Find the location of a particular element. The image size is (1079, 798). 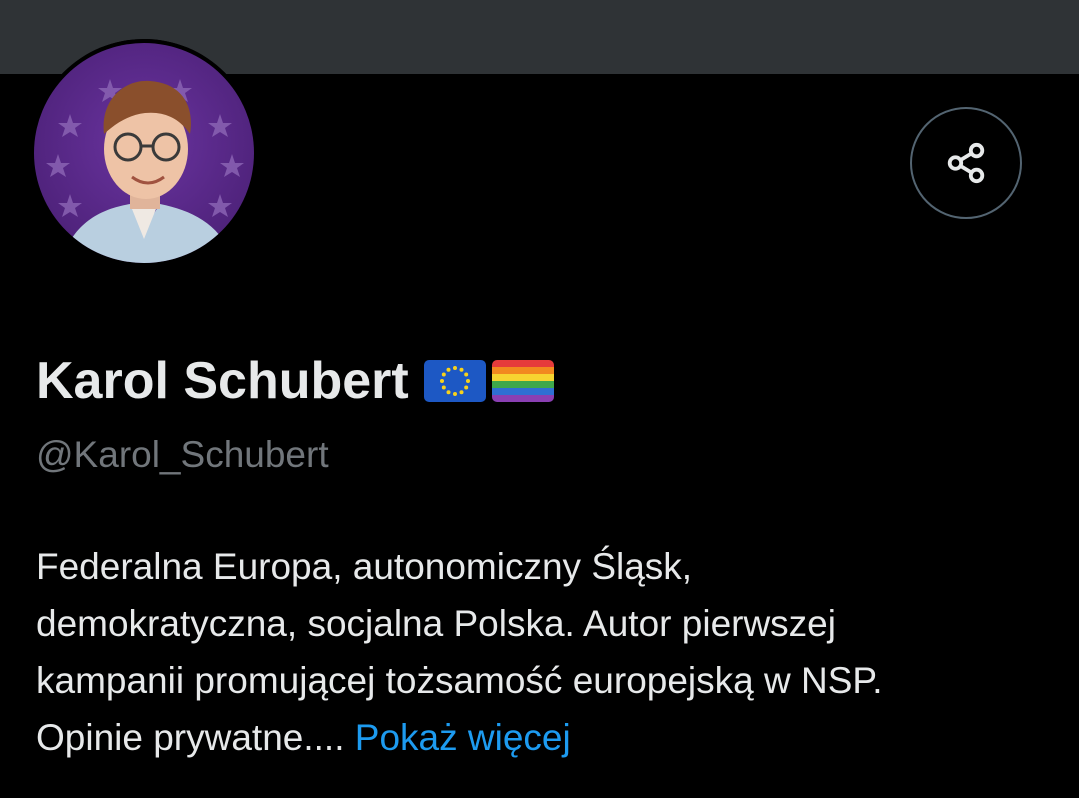

profile-handle: @Karol_Schubert is located at coordinates (182, 454).